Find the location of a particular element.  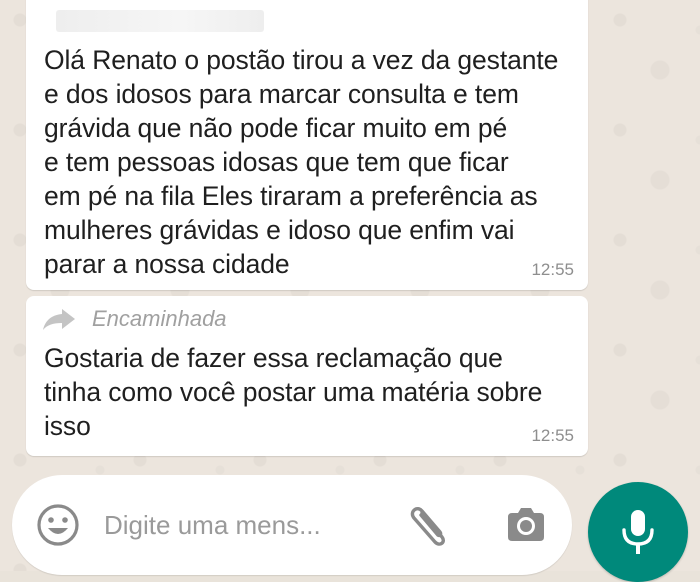

microphone-icon is located at coordinates (638, 532).